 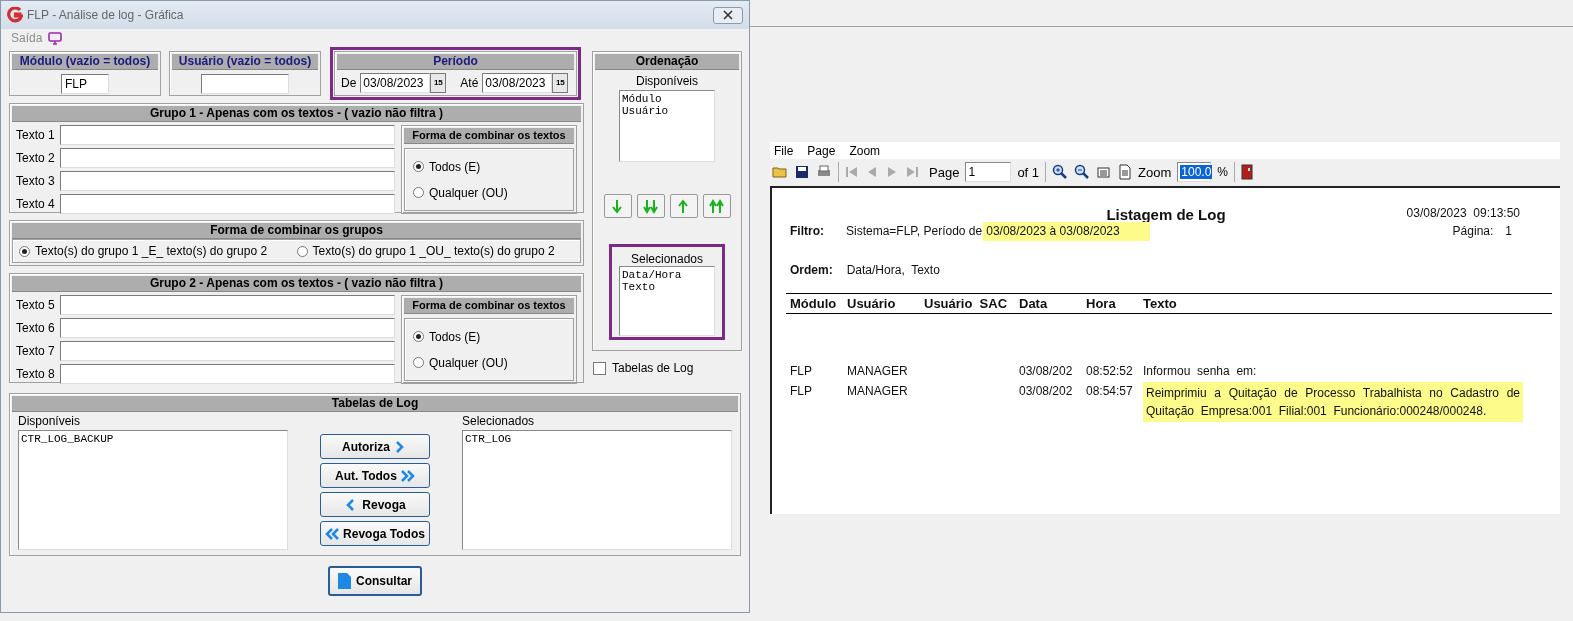 I want to click on close-icon, so click(x=728, y=15).